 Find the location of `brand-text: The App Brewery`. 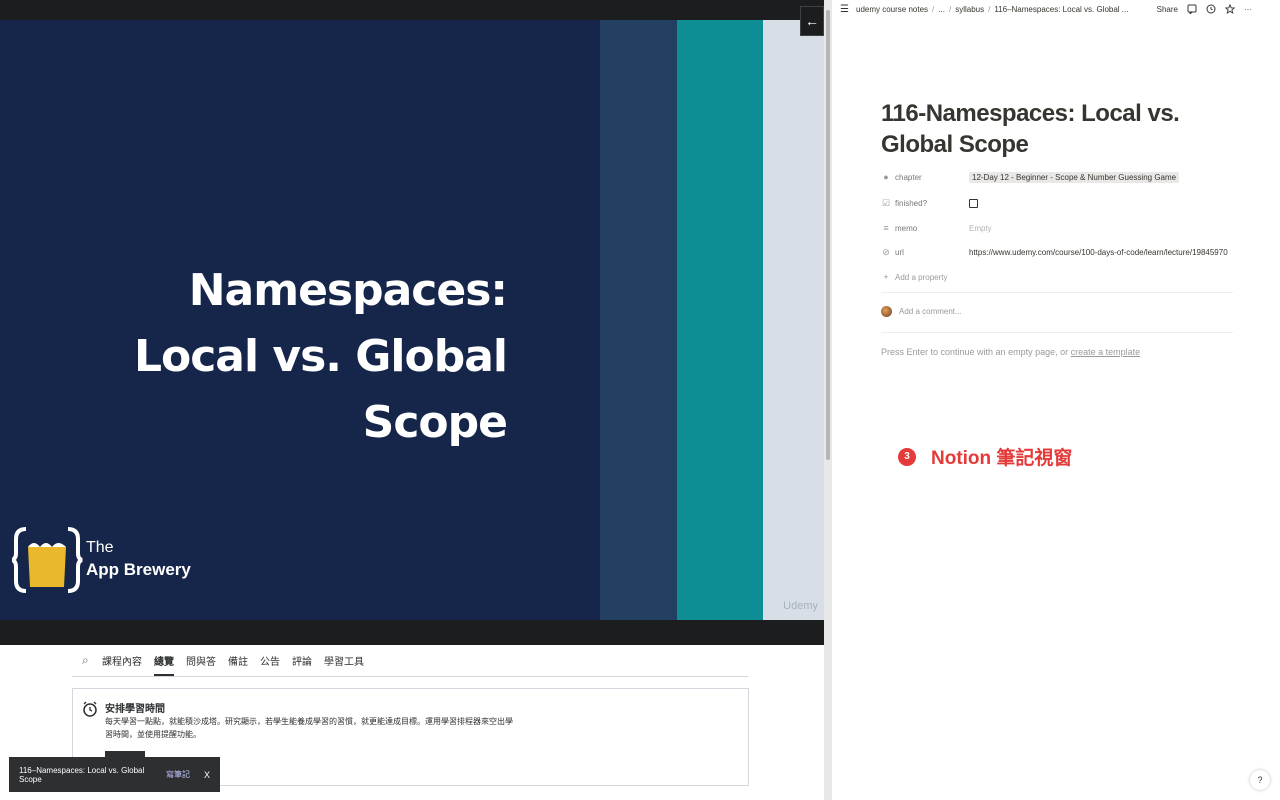

brand-text: The App Brewery is located at coordinates (138, 559).